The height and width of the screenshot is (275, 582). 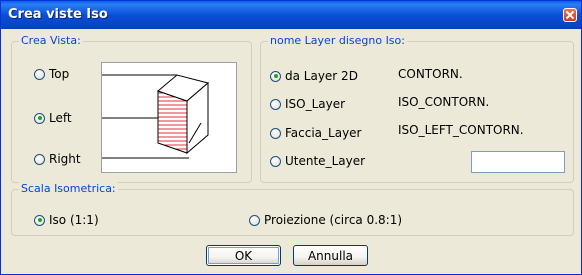 What do you see at coordinates (444, 102) in the screenshot?
I see `layer-value-iso-layer: ISO_CONTORN.` at bounding box center [444, 102].